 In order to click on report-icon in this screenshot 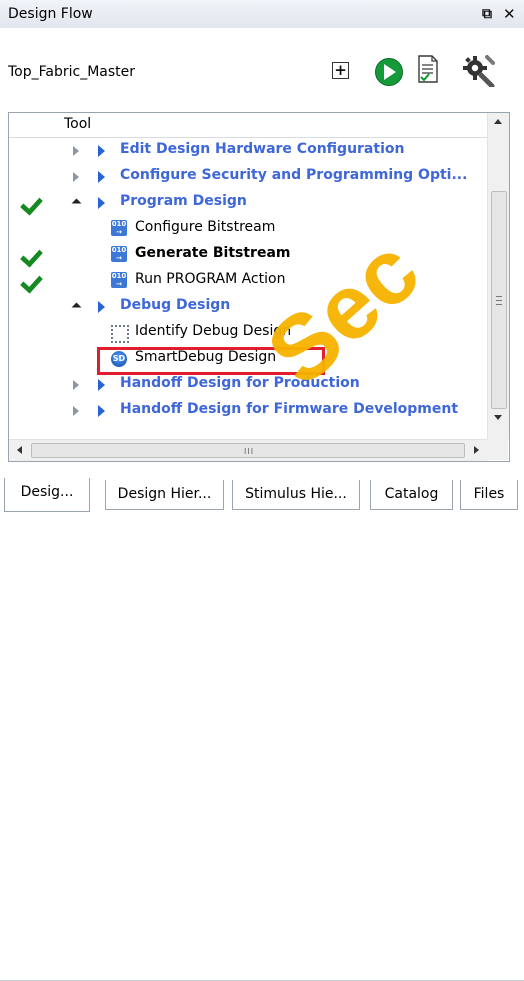, I will do `click(428, 69)`.